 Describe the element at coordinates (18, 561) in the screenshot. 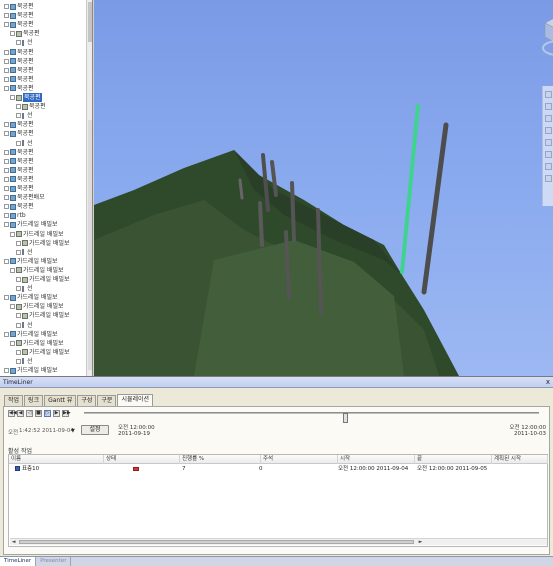

I see `dock-tab-0: TimeLiner` at that location.